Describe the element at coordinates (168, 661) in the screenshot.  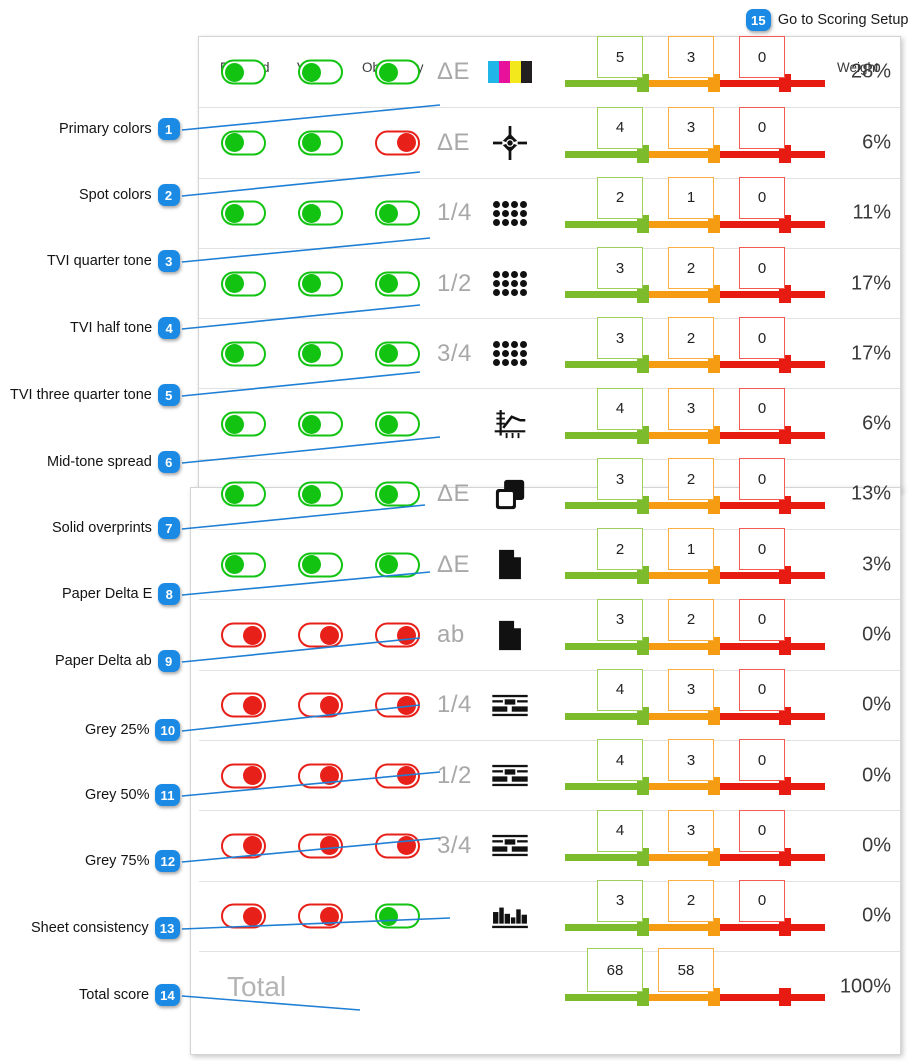
I see `callout-badge-9: 9` at that location.